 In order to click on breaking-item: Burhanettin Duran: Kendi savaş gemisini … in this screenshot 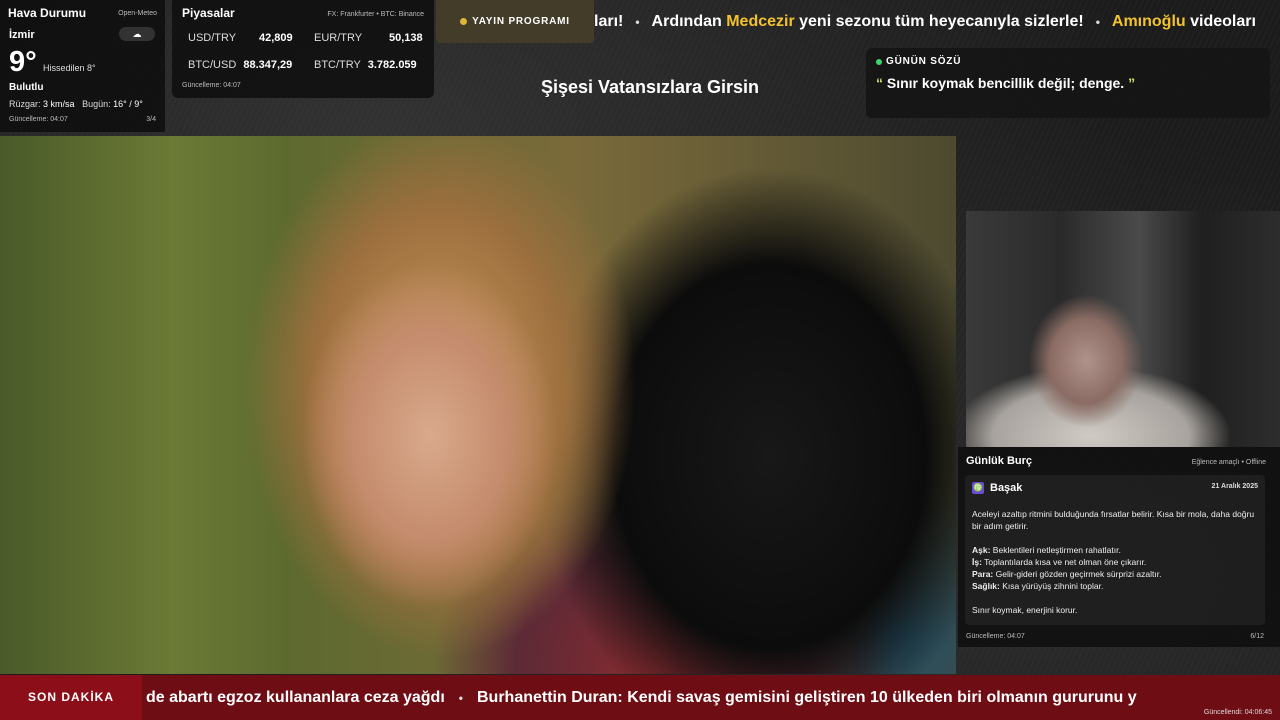, I will do `click(806, 697)`.